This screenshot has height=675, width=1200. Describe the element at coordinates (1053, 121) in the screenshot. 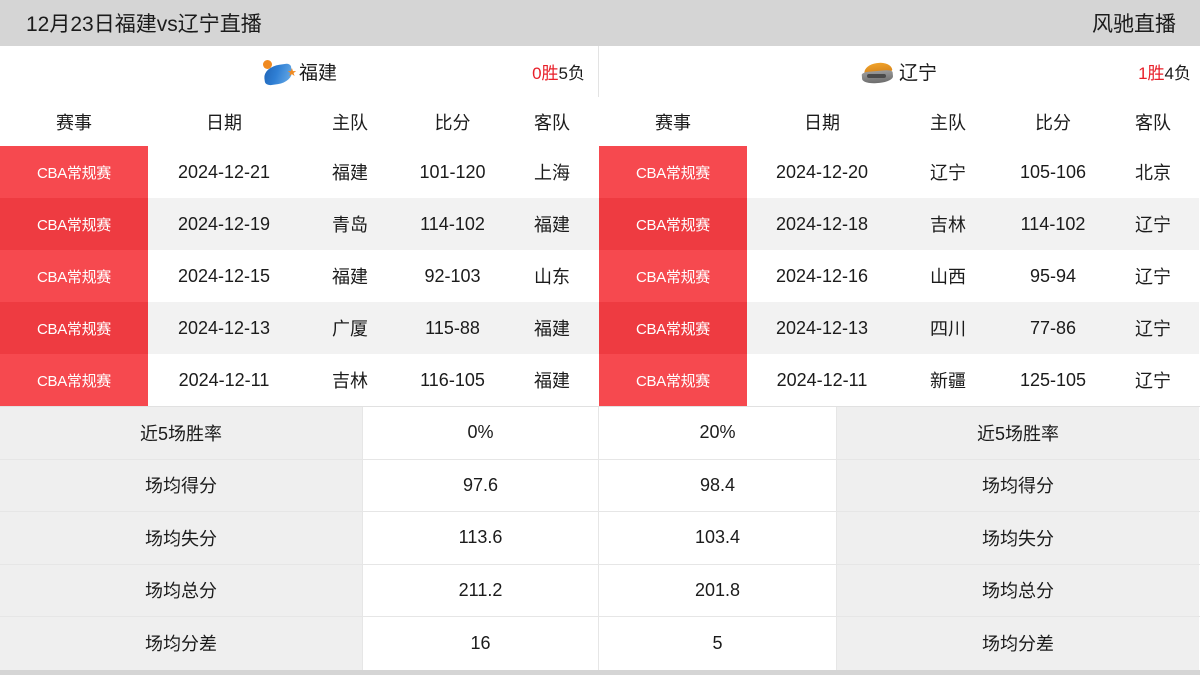

I see `right-col-header-score: 比分` at that location.